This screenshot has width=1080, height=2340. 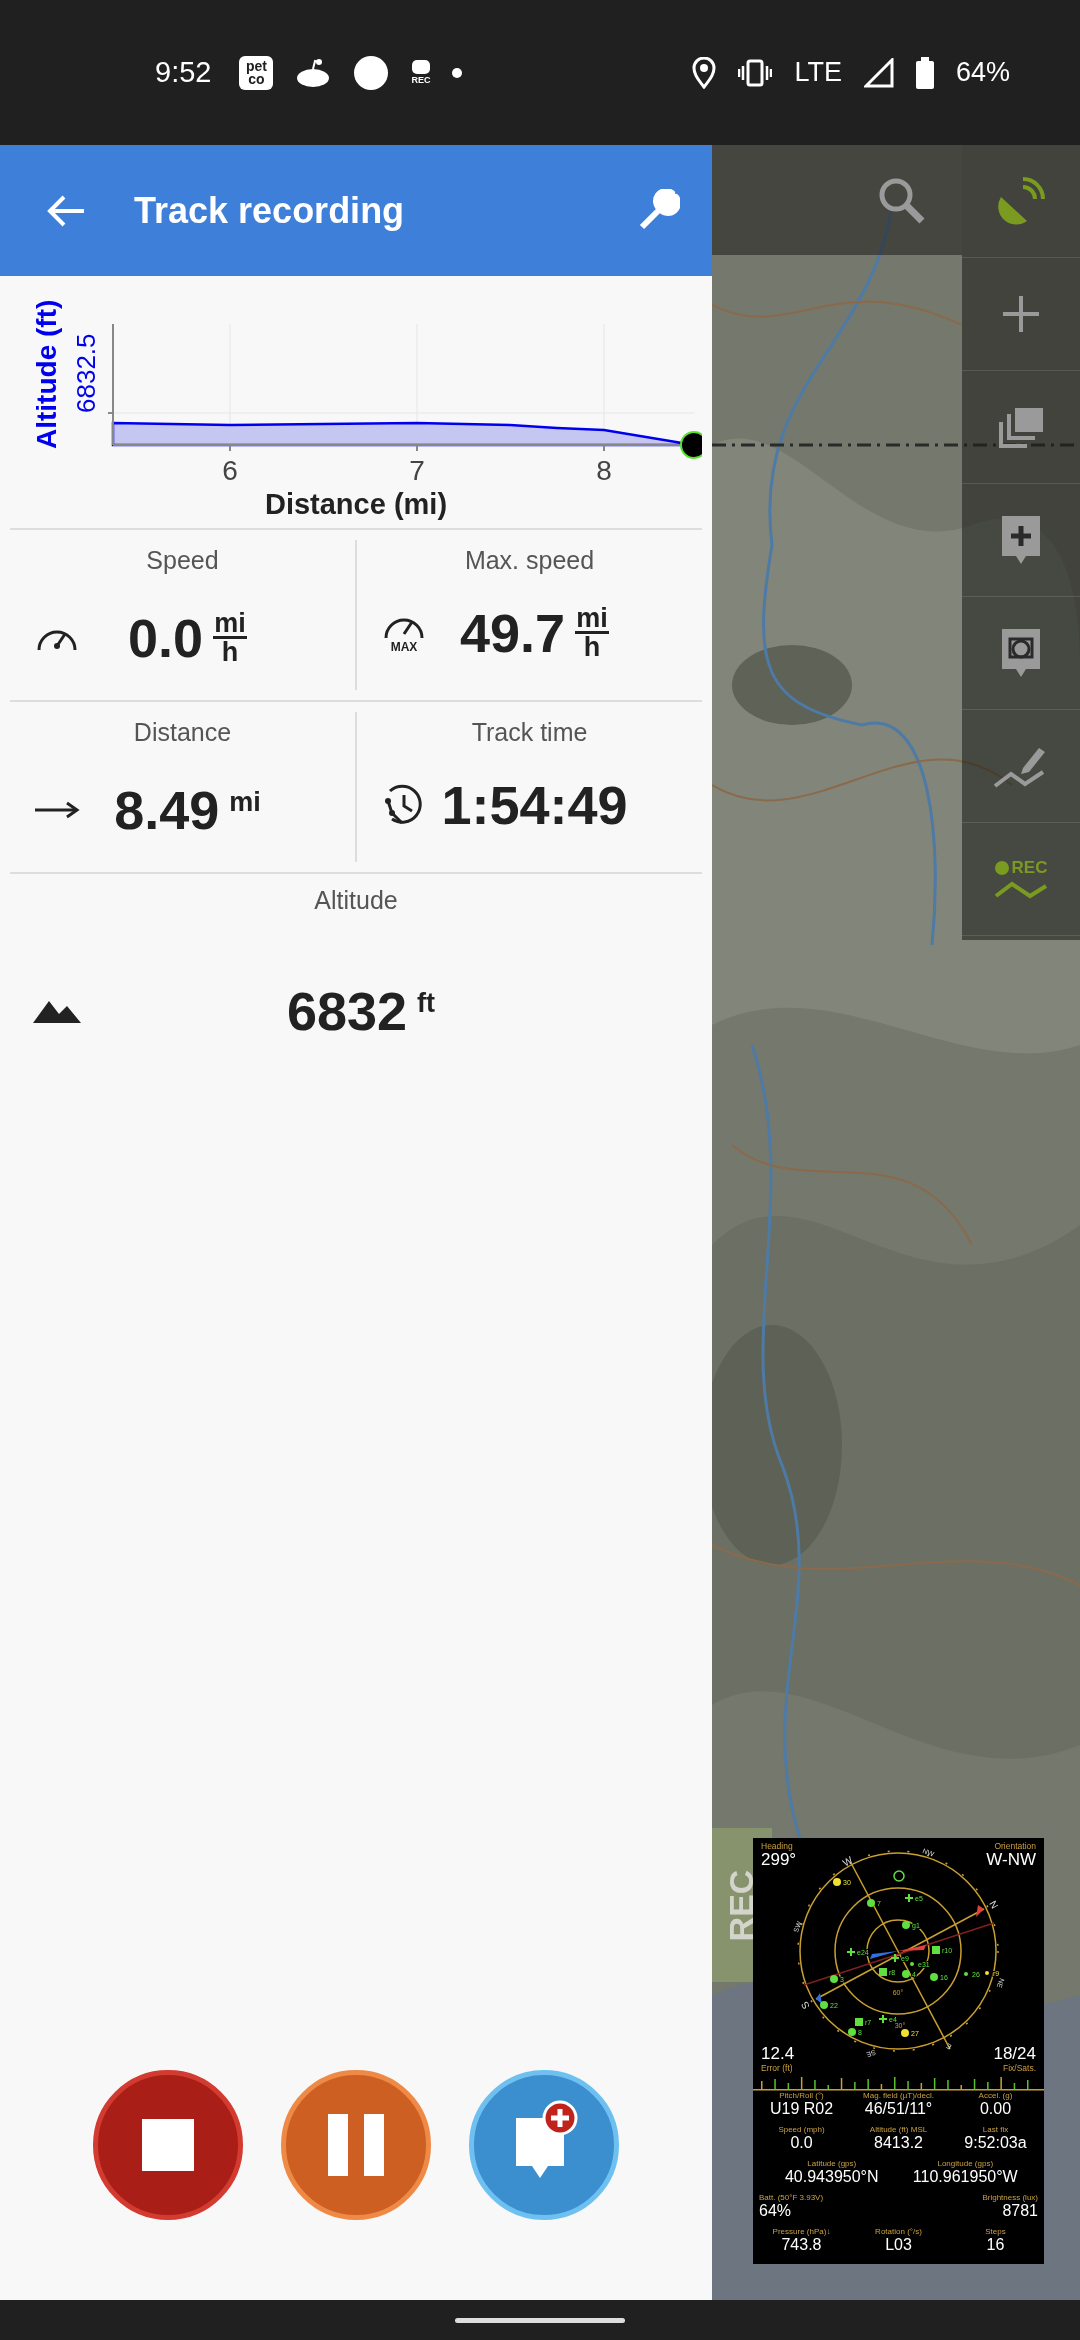 I want to click on compass-label: W, so click(x=847, y=1861).